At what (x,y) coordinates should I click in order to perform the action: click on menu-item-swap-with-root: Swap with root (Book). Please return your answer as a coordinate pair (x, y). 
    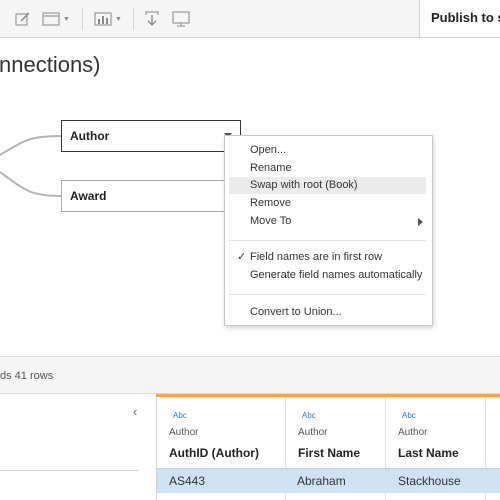
    Looking at the image, I should click on (327, 185).